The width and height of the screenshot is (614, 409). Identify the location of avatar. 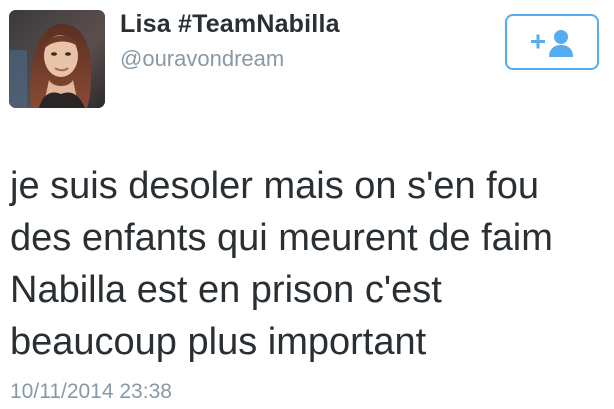
(57, 59).